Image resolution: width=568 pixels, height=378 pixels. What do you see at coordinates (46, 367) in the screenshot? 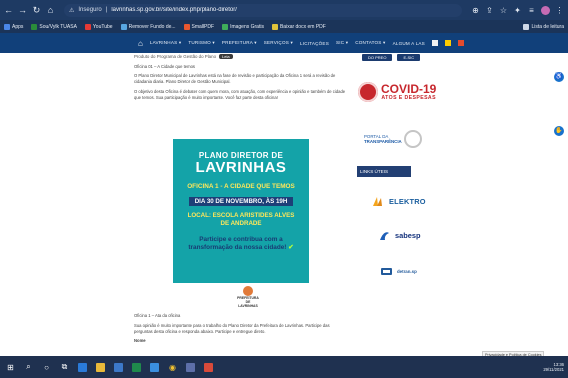
I see `cortana-icon: ○` at bounding box center [46, 367].